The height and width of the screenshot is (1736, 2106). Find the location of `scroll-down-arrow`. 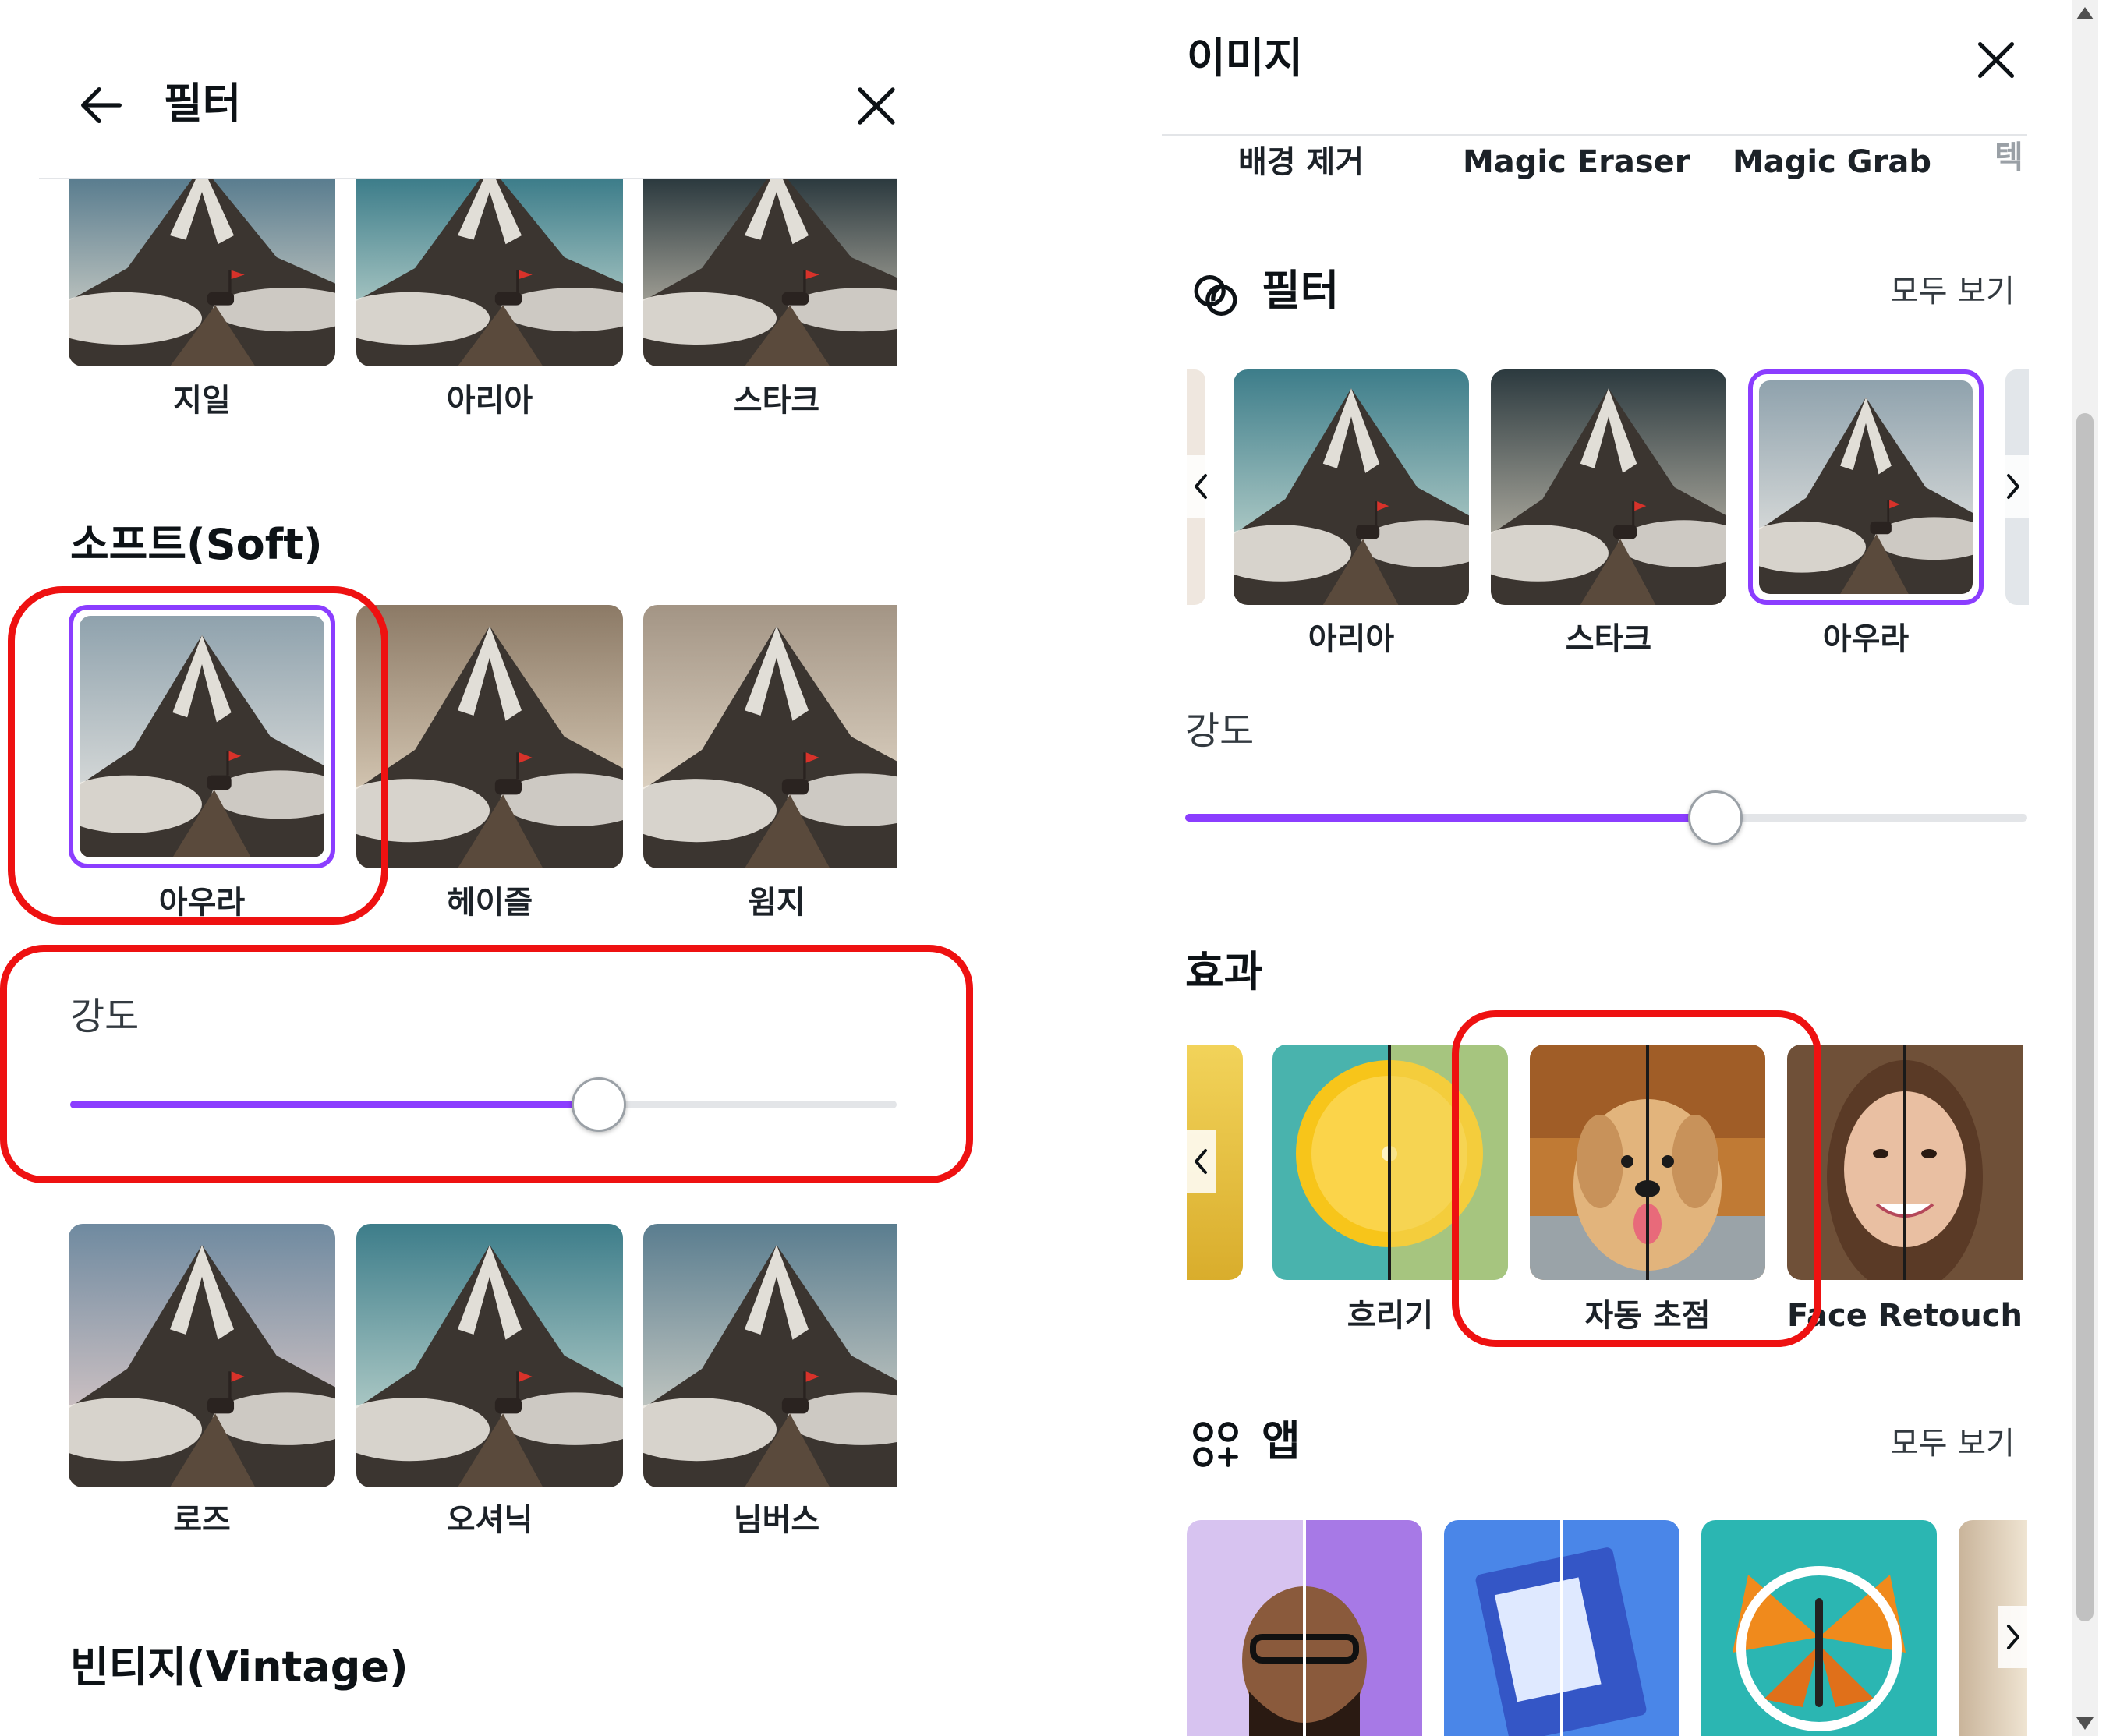

scroll-down-arrow is located at coordinates (2085, 1723).